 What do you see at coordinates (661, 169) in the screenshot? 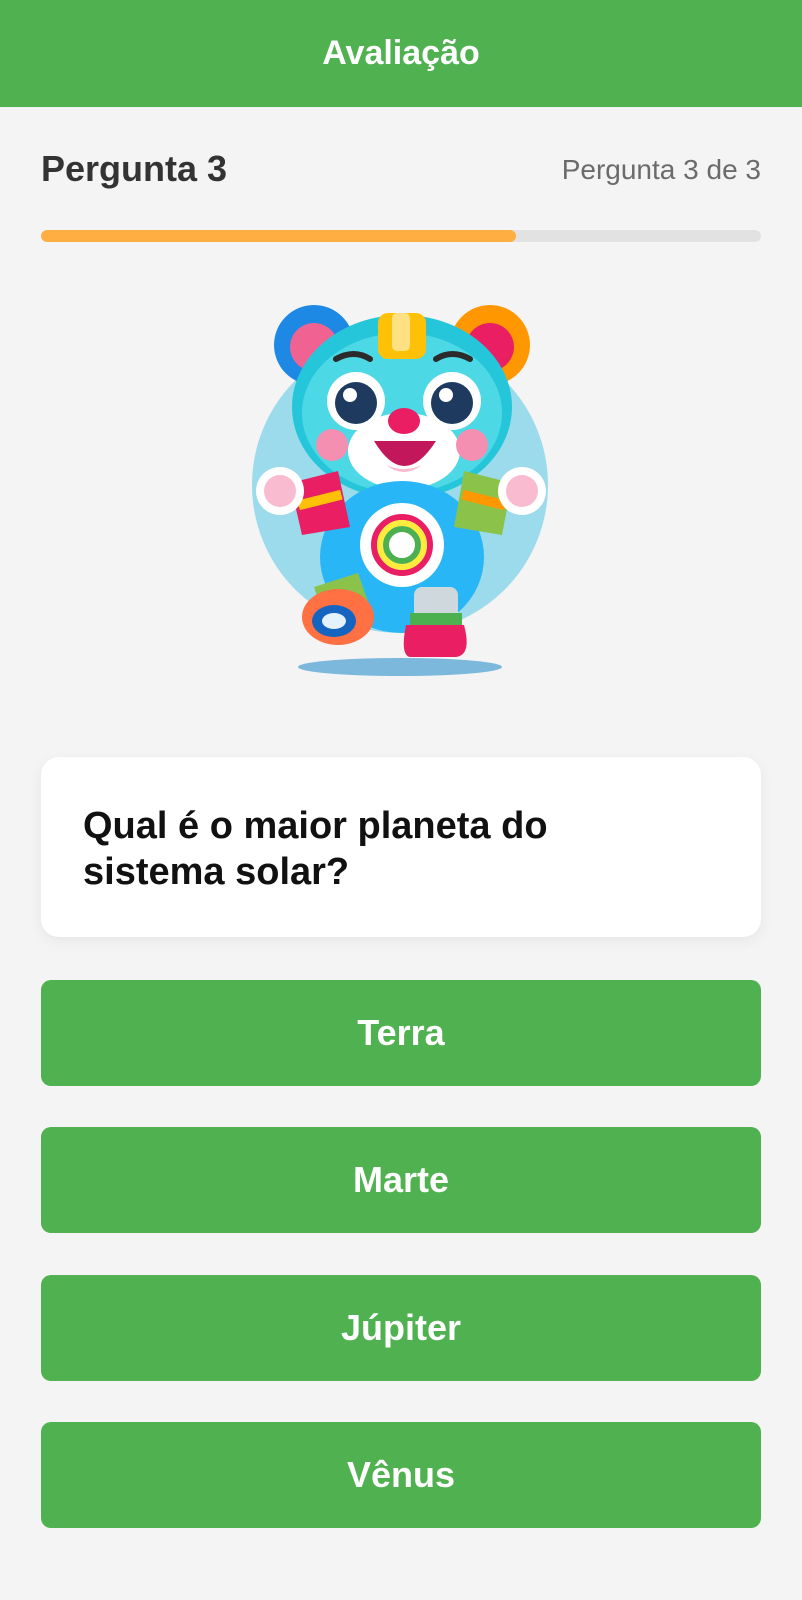
I see `question-counter: Pergunta 3 de 3` at bounding box center [661, 169].